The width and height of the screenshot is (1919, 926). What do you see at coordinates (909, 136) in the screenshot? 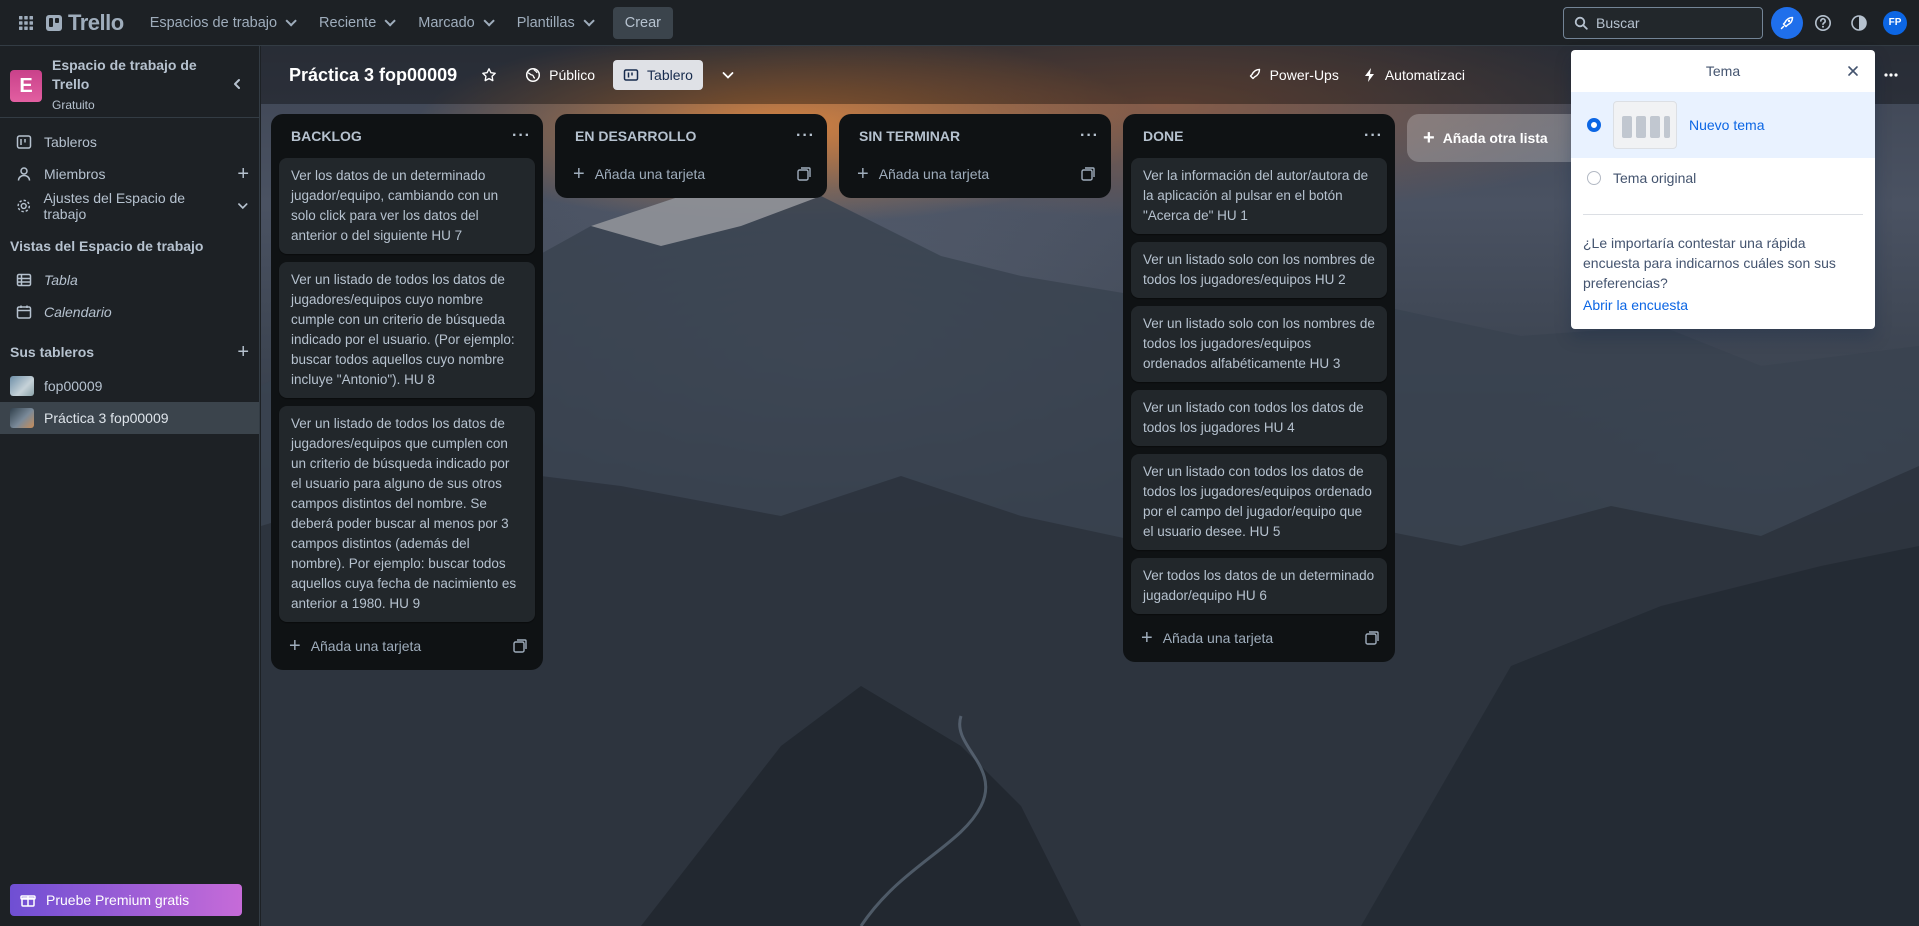
I see `list-title: SIN TERMINAR` at bounding box center [909, 136].